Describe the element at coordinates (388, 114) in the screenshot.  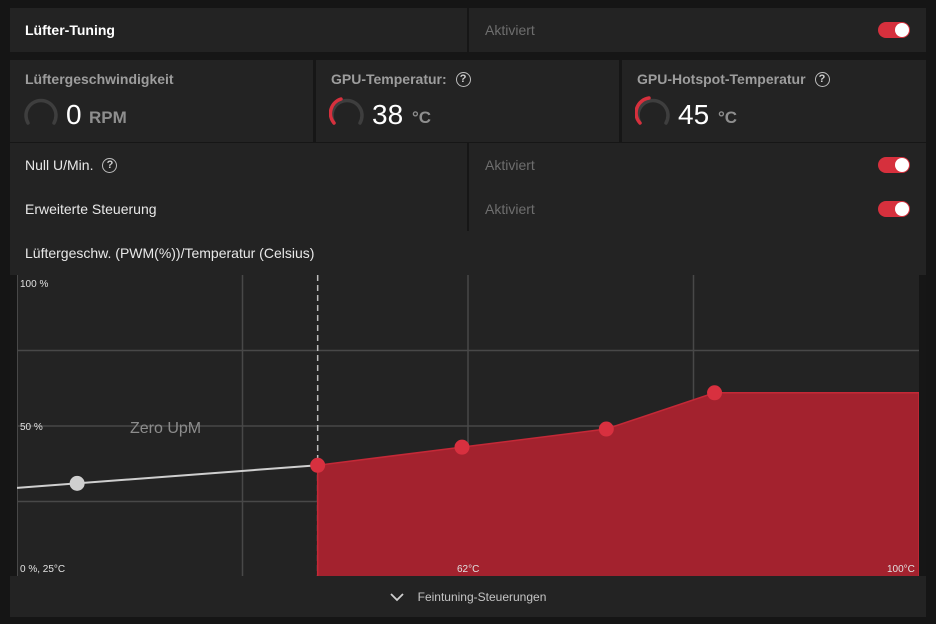
I see `gpu-temp-value: 38` at that location.